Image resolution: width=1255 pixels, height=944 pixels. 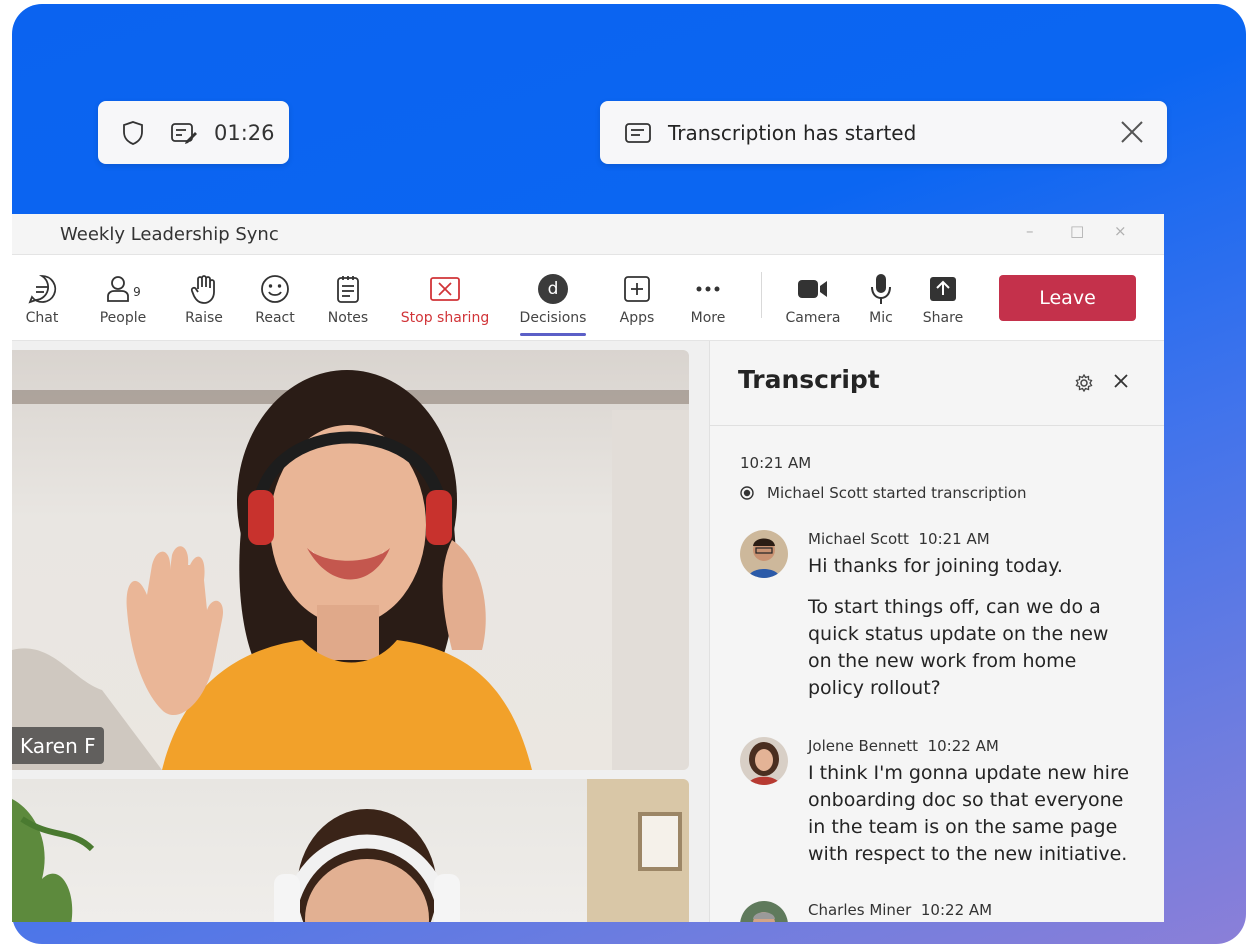 I want to click on mic-button: Mic, so click(x=881, y=297).